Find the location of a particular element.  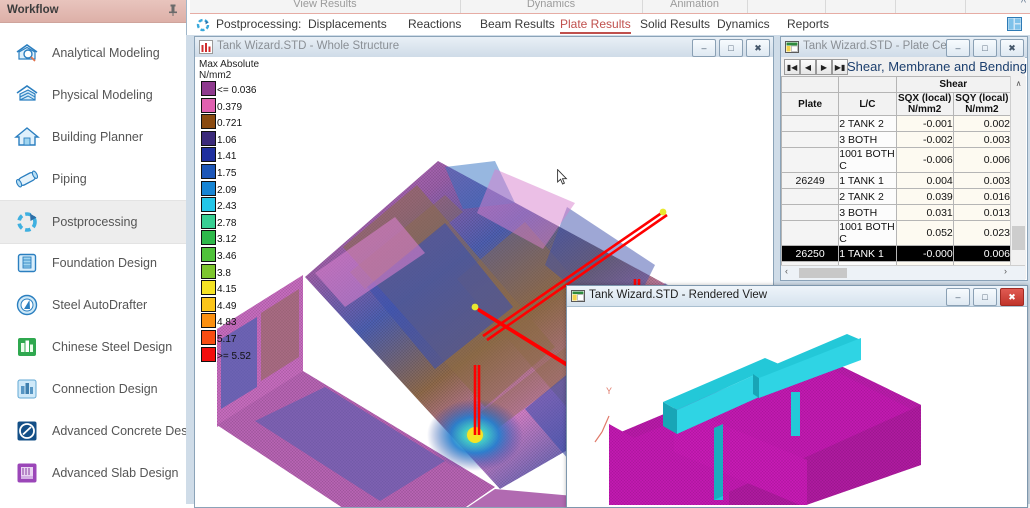

layout-grid-icon is located at coordinates (1014, 24).